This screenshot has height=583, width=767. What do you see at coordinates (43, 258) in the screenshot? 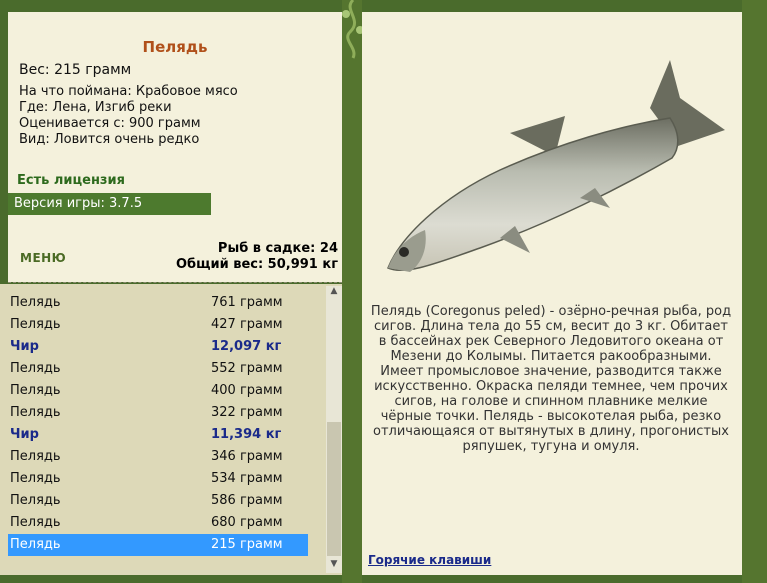
I see `menu-button: МЕНЮ` at bounding box center [43, 258].